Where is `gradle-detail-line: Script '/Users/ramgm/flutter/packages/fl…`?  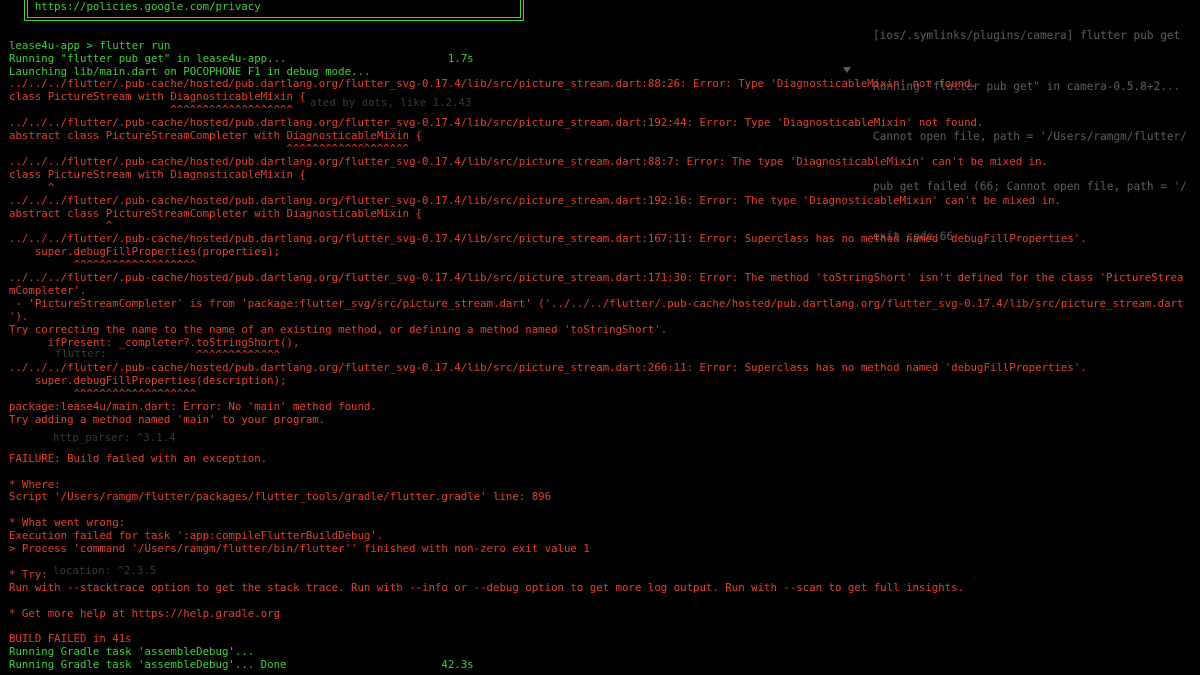 gradle-detail-line: Script '/Users/ramgm/flutter/packages/fl… is located at coordinates (280, 497).